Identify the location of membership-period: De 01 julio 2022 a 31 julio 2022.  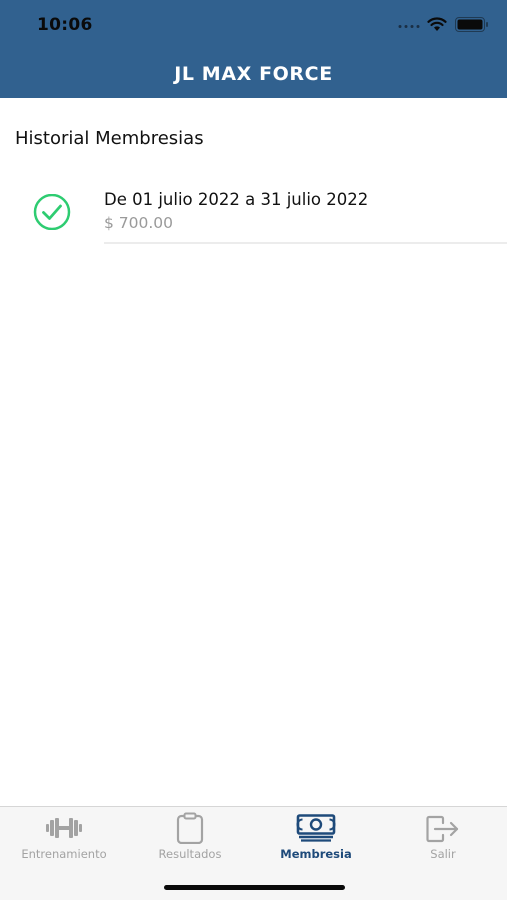
(236, 199).